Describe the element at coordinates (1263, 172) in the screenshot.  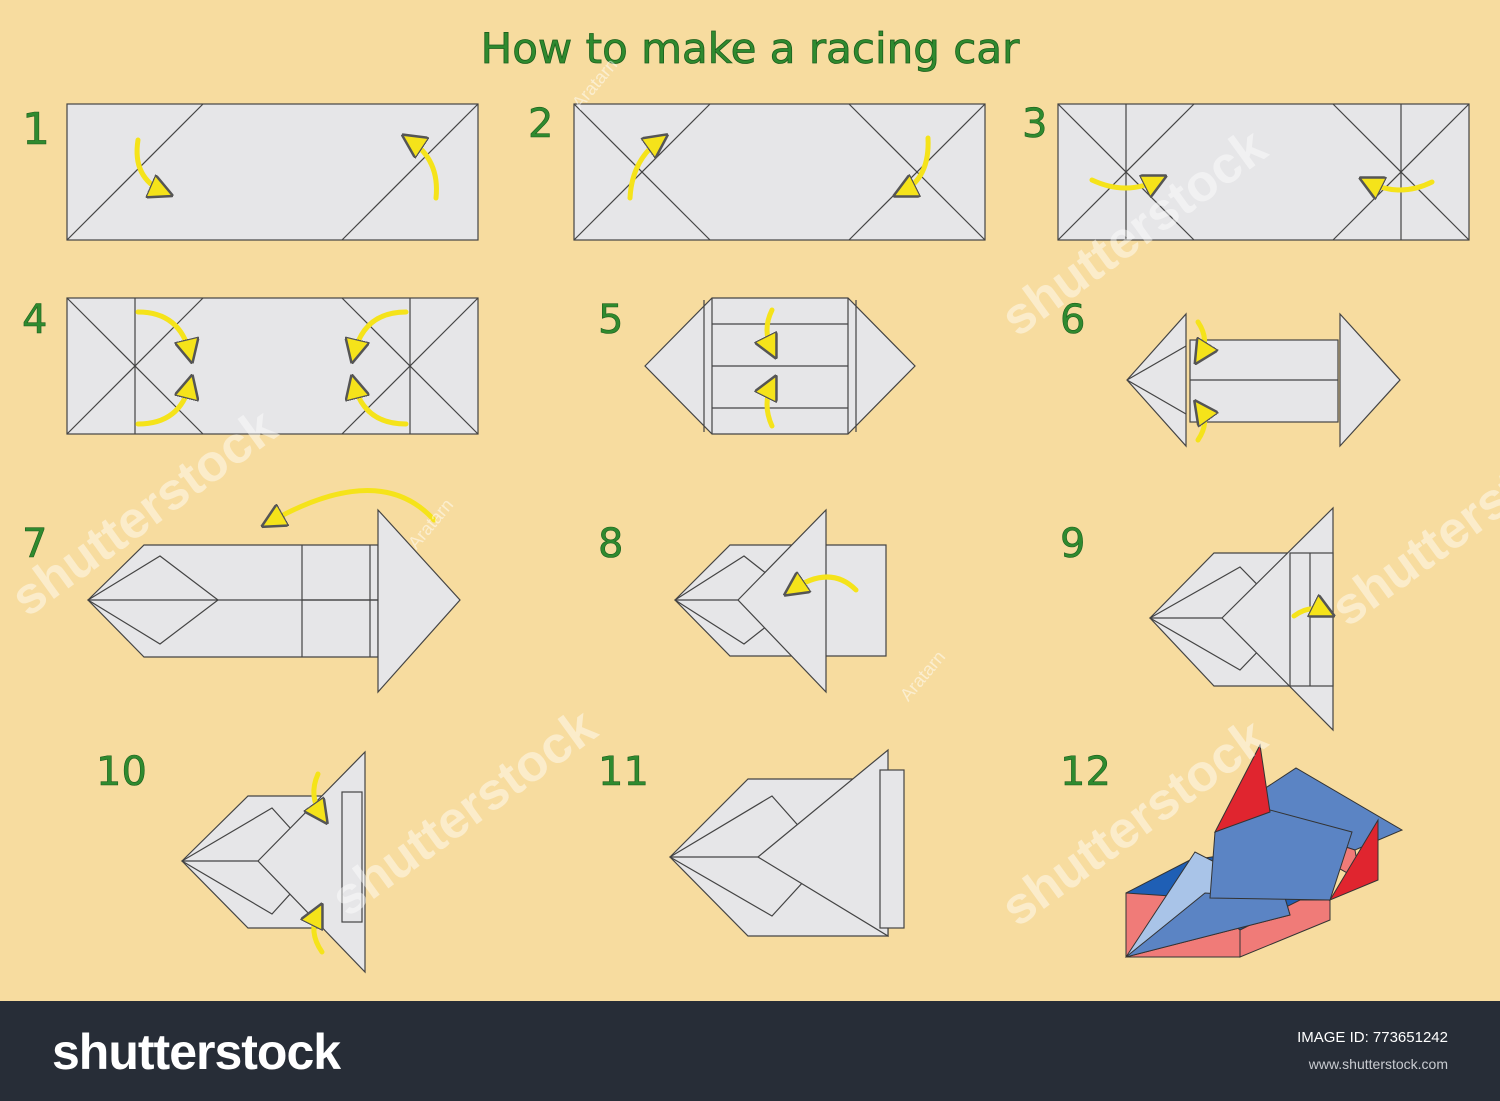
I see `step-3-paper` at that location.